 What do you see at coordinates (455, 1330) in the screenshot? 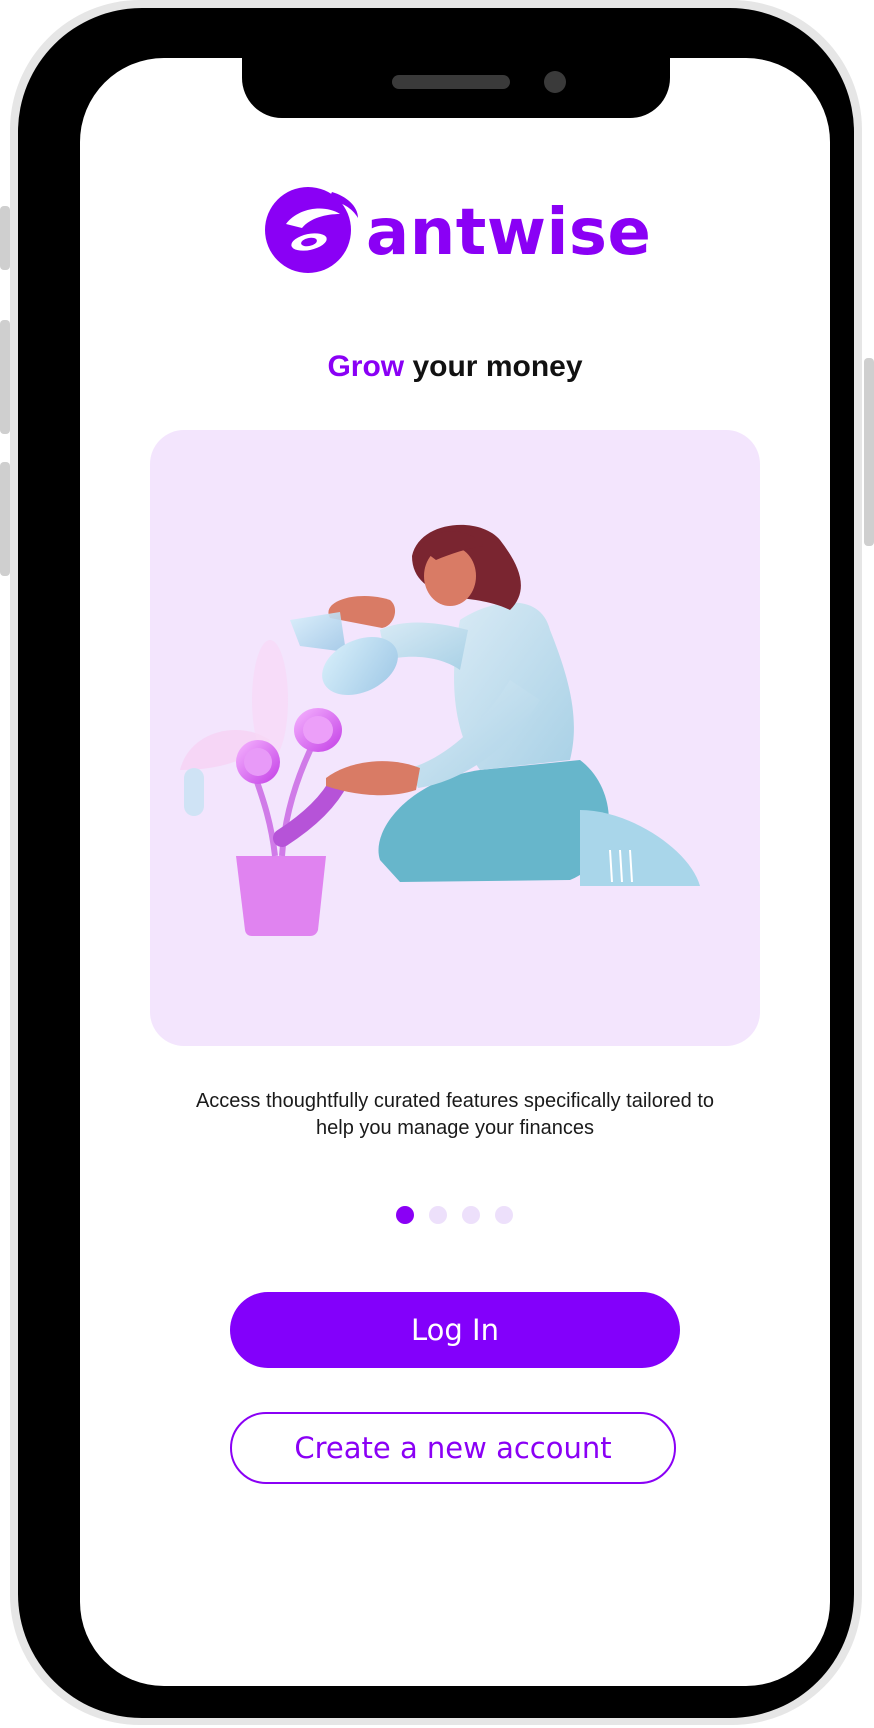
I see `login-button: Log In` at bounding box center [455, 1330].